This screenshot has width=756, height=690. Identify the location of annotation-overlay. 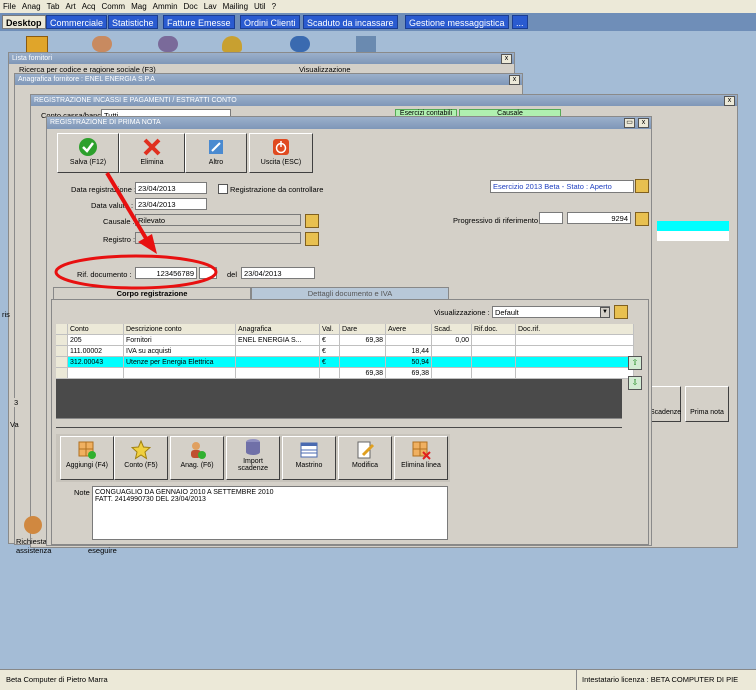
(136, 230).